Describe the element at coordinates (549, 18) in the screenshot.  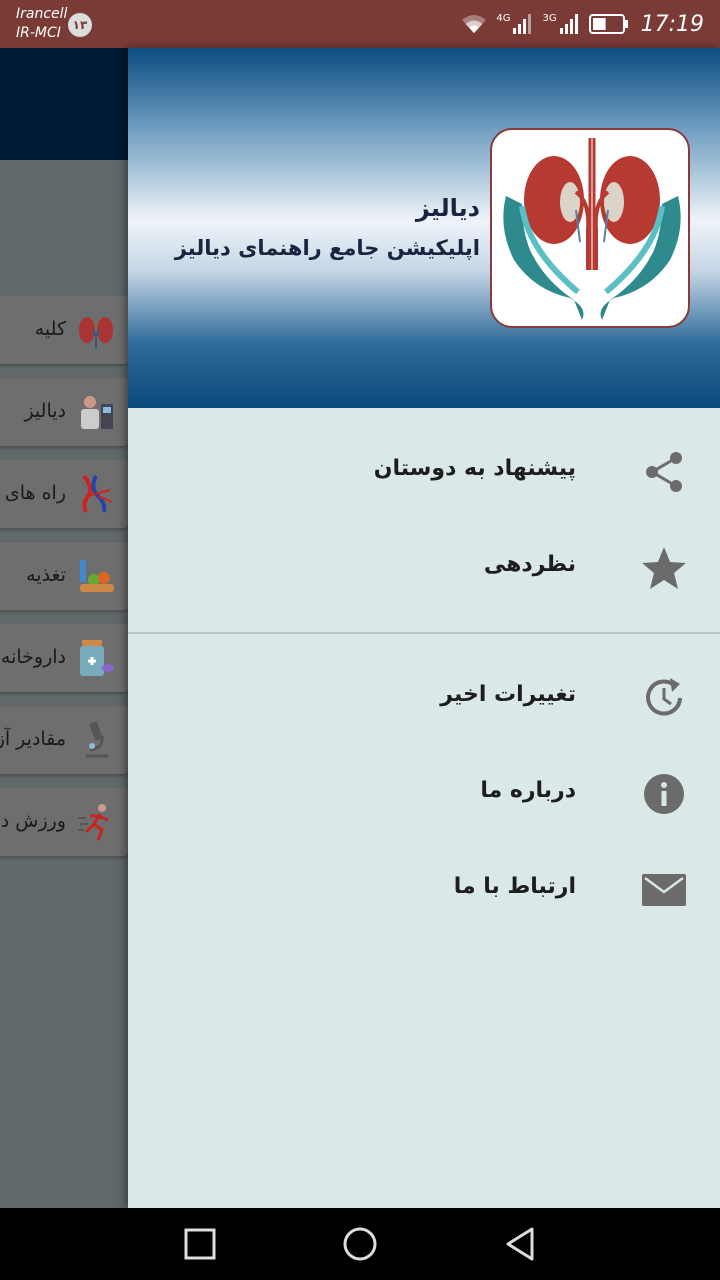
I see `network-type-label: 3G` at that location.